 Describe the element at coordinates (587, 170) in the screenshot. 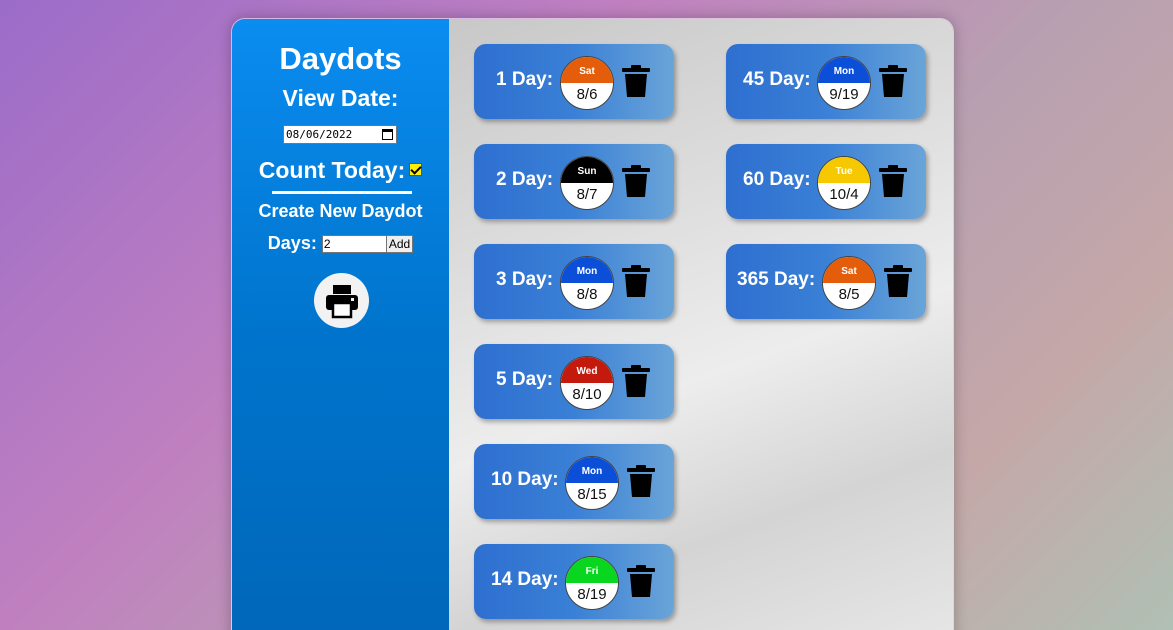

I see `daydot-weekday: Sun` at that location.